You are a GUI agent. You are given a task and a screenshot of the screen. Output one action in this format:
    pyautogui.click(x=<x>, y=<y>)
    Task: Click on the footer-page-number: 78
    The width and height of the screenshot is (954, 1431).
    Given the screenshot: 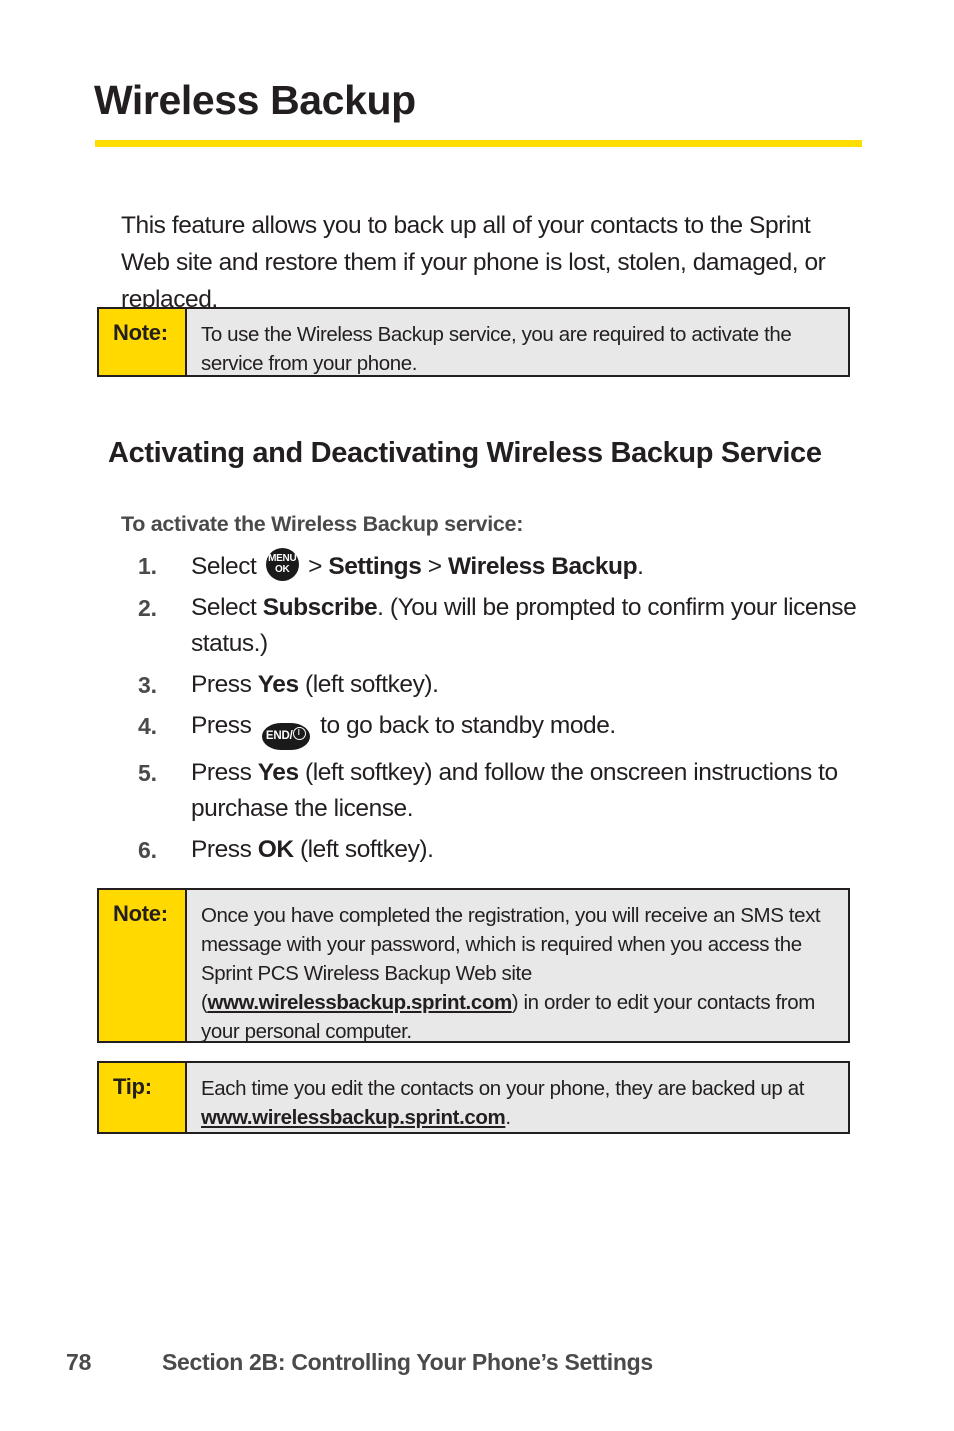 What is the action you would take?
    pyautogui.click(x=79, y=1362)
    